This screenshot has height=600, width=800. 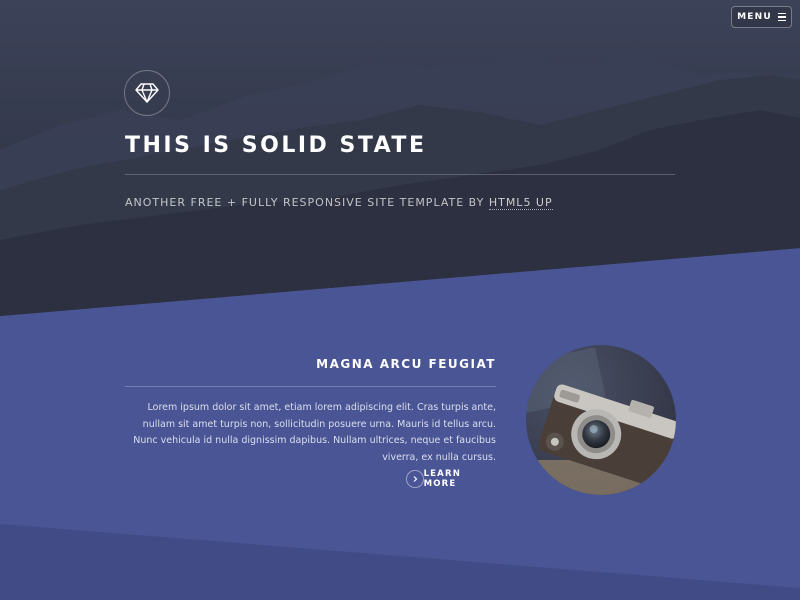 I want to click on feature-title: MAGNA ARCU FEUGIAT, so click(x=406, y=364).